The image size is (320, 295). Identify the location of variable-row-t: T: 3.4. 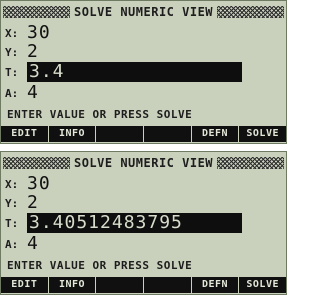
(143, 72).